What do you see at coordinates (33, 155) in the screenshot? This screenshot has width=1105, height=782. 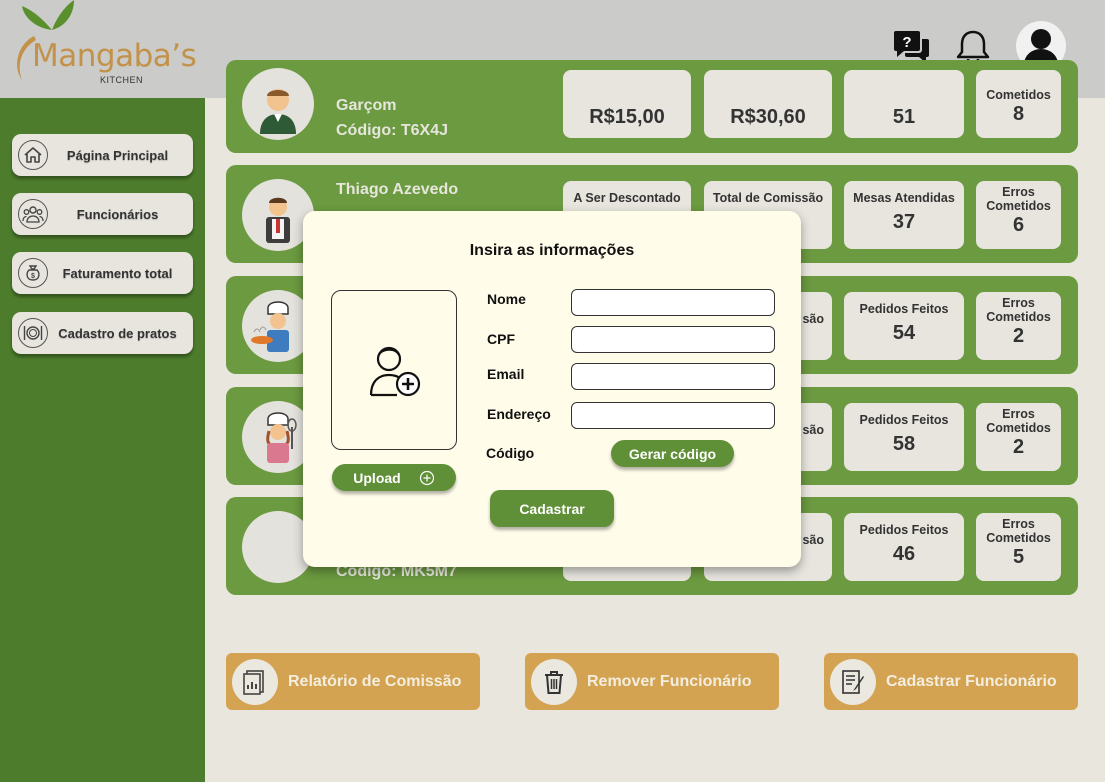 I see `home-icon` at bounding box center [33, 155].